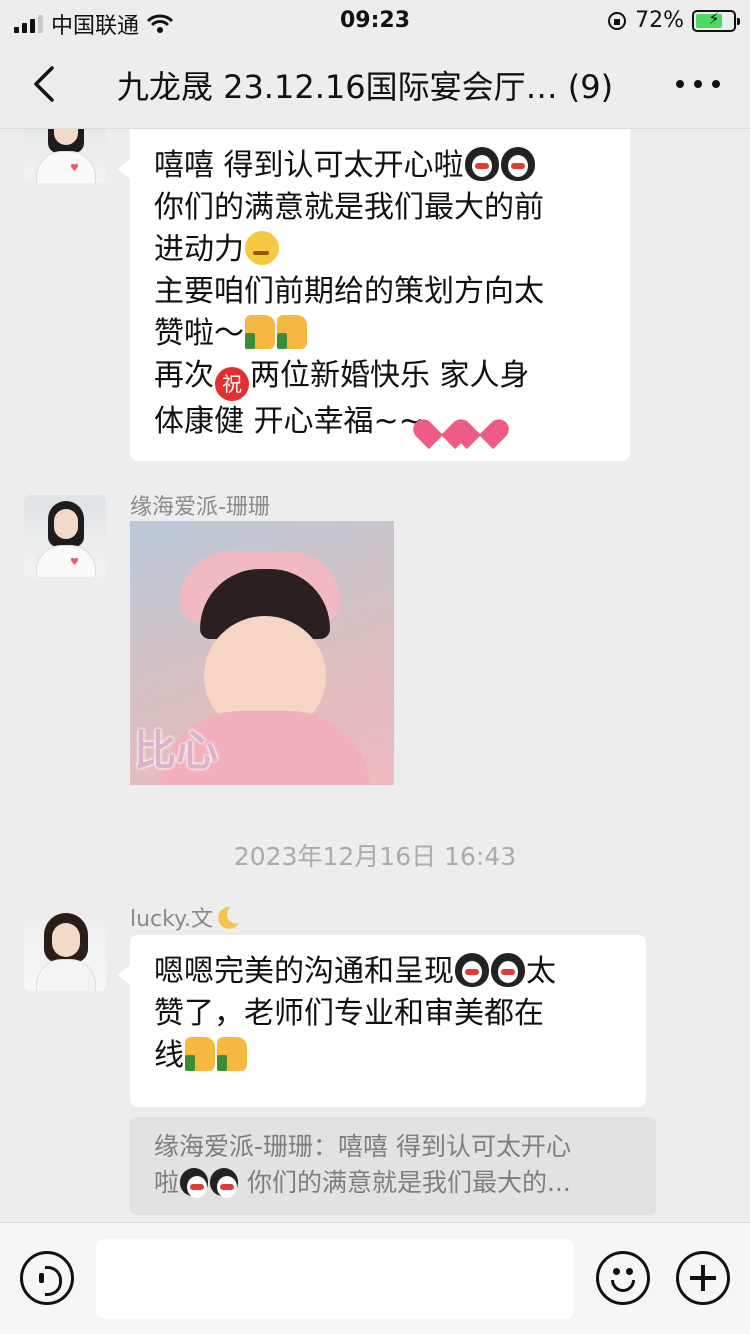  What do you see at coordinates (47, 1278) in the screenshot?
I see `voice-icon` at bounding box center [47, 1278].